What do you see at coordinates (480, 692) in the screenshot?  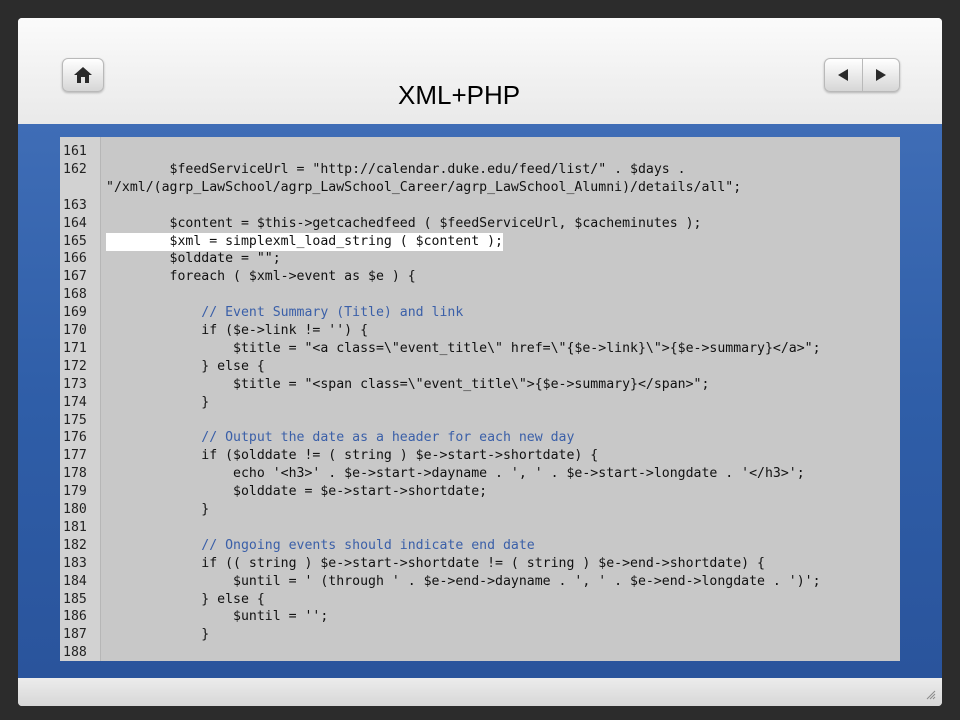 I see `bottom-bar` at bounding box center [480, 692].